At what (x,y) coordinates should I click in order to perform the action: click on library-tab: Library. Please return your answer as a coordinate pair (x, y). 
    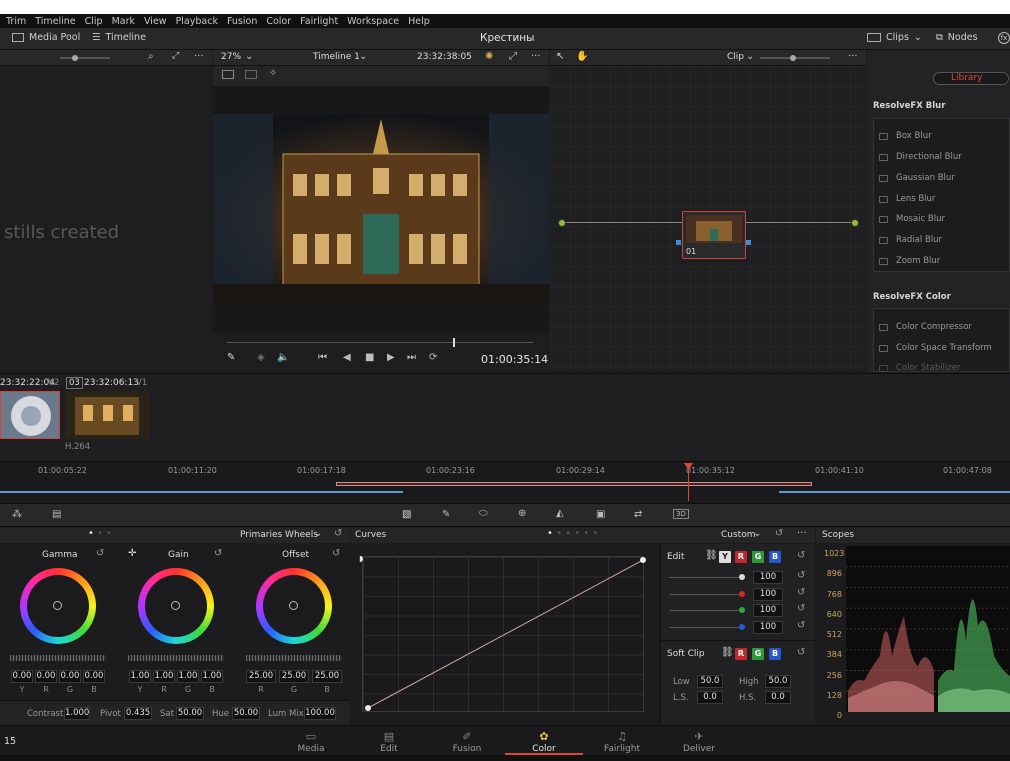
    Looking at the image, I should click on (971, 78).